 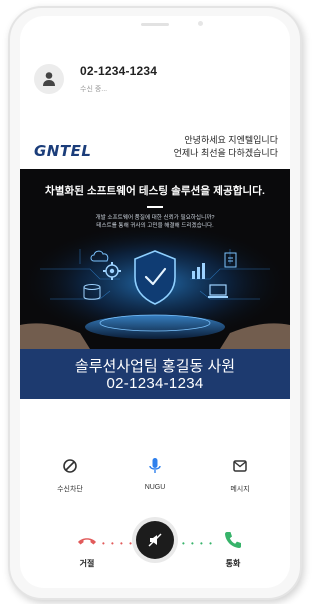 I want to click on person-icon, so click(x=49, y=79).